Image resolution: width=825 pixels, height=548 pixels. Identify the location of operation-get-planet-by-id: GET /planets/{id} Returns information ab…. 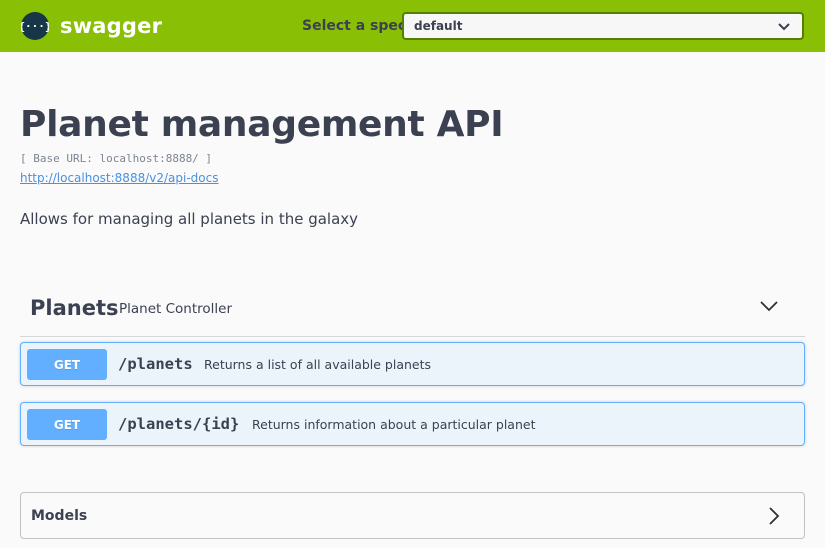
(412, 424).